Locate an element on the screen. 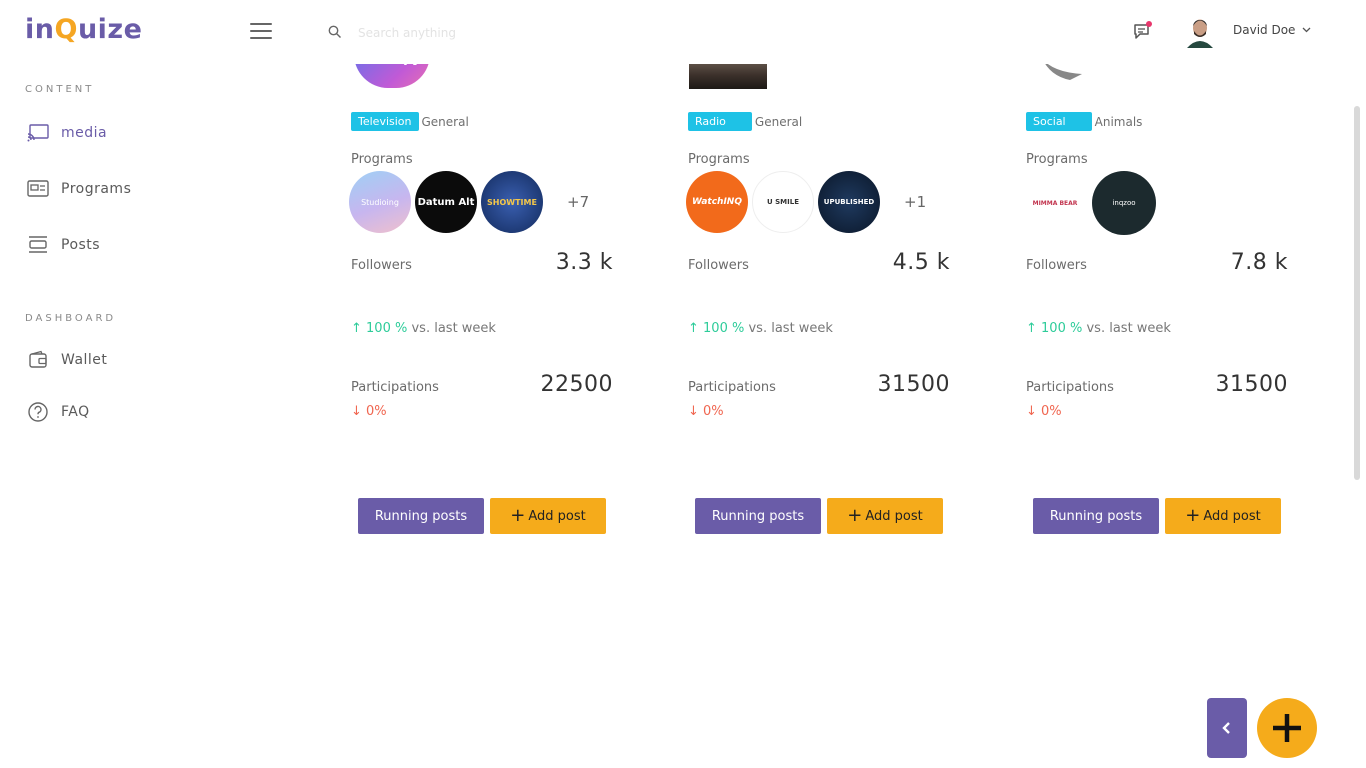 The width and height of the screenshot is (1366, 768). menu-toggle-icon is located at coordinates (261, 32).